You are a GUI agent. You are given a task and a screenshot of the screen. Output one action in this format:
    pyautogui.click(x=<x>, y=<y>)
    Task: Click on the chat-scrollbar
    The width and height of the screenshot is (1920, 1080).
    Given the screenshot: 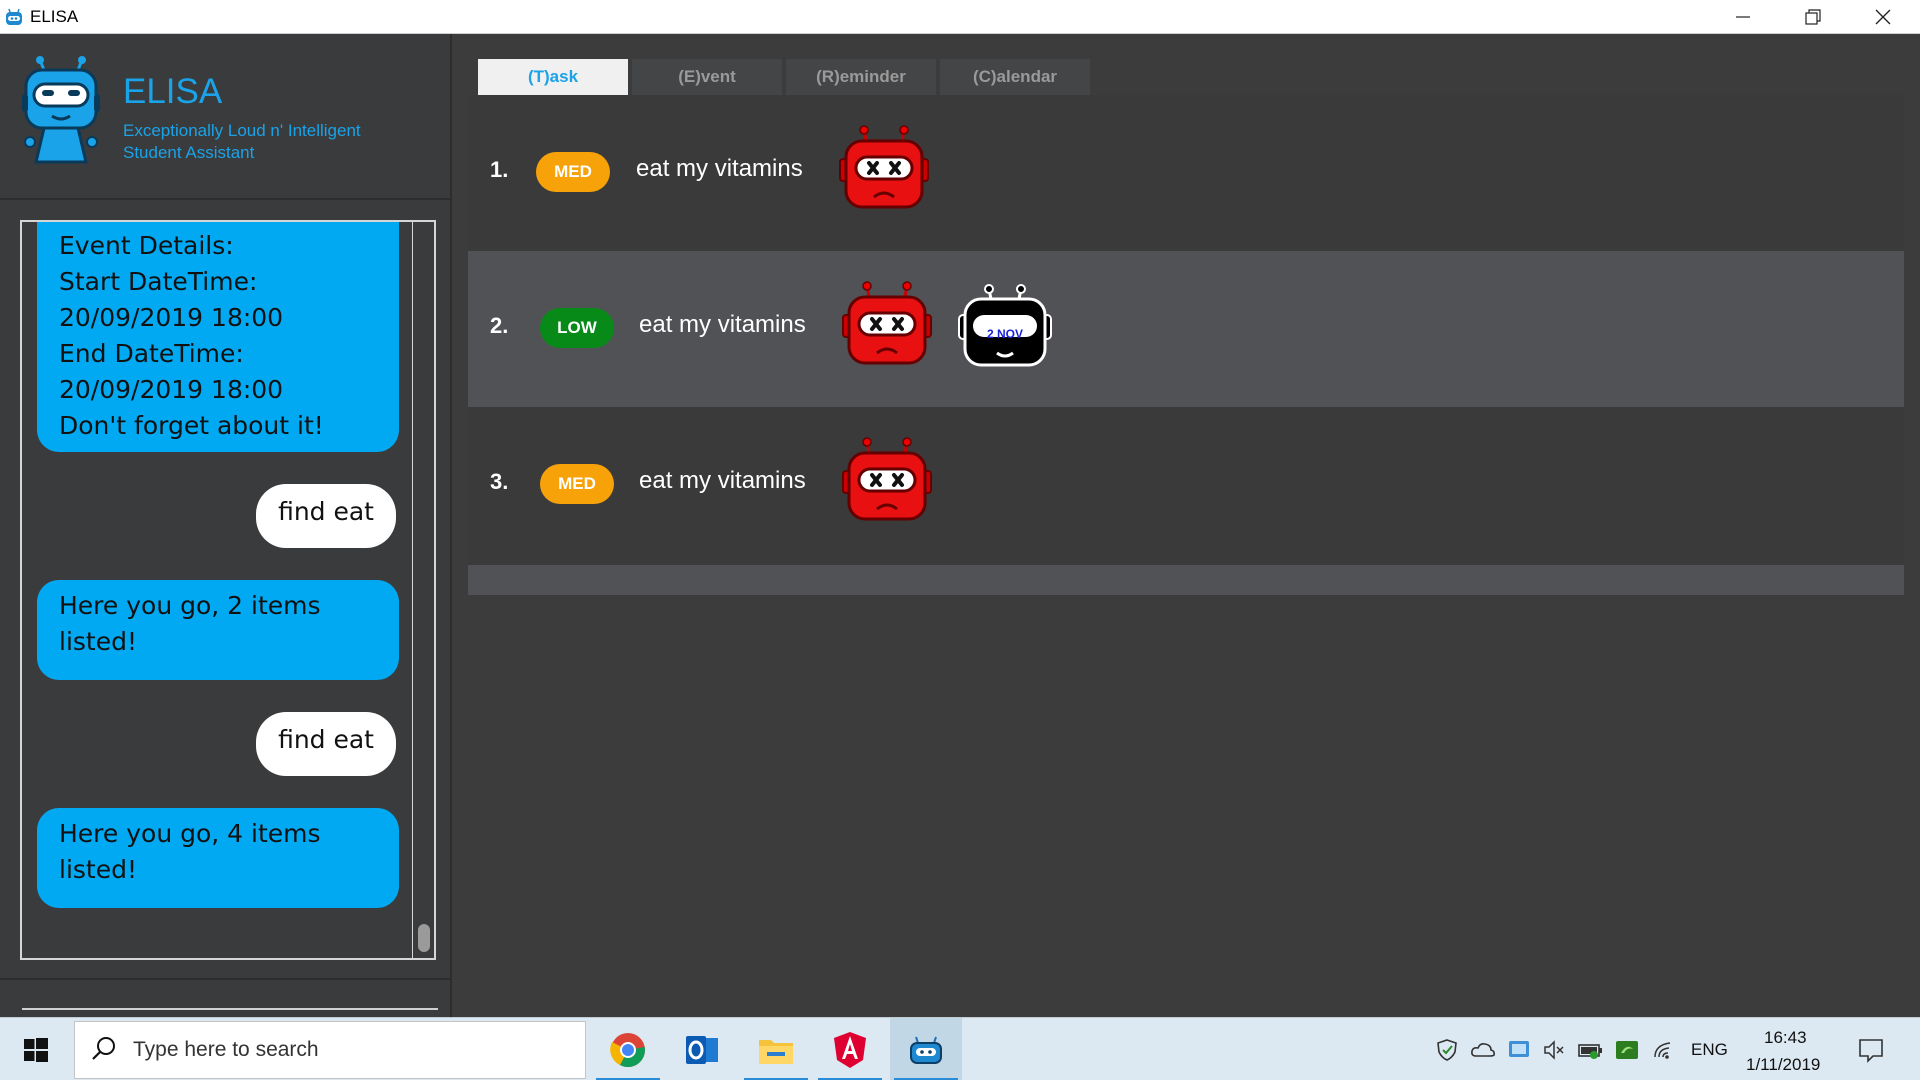 What is the action you would take?
    pyautogui.click(x=423, y=590)
    